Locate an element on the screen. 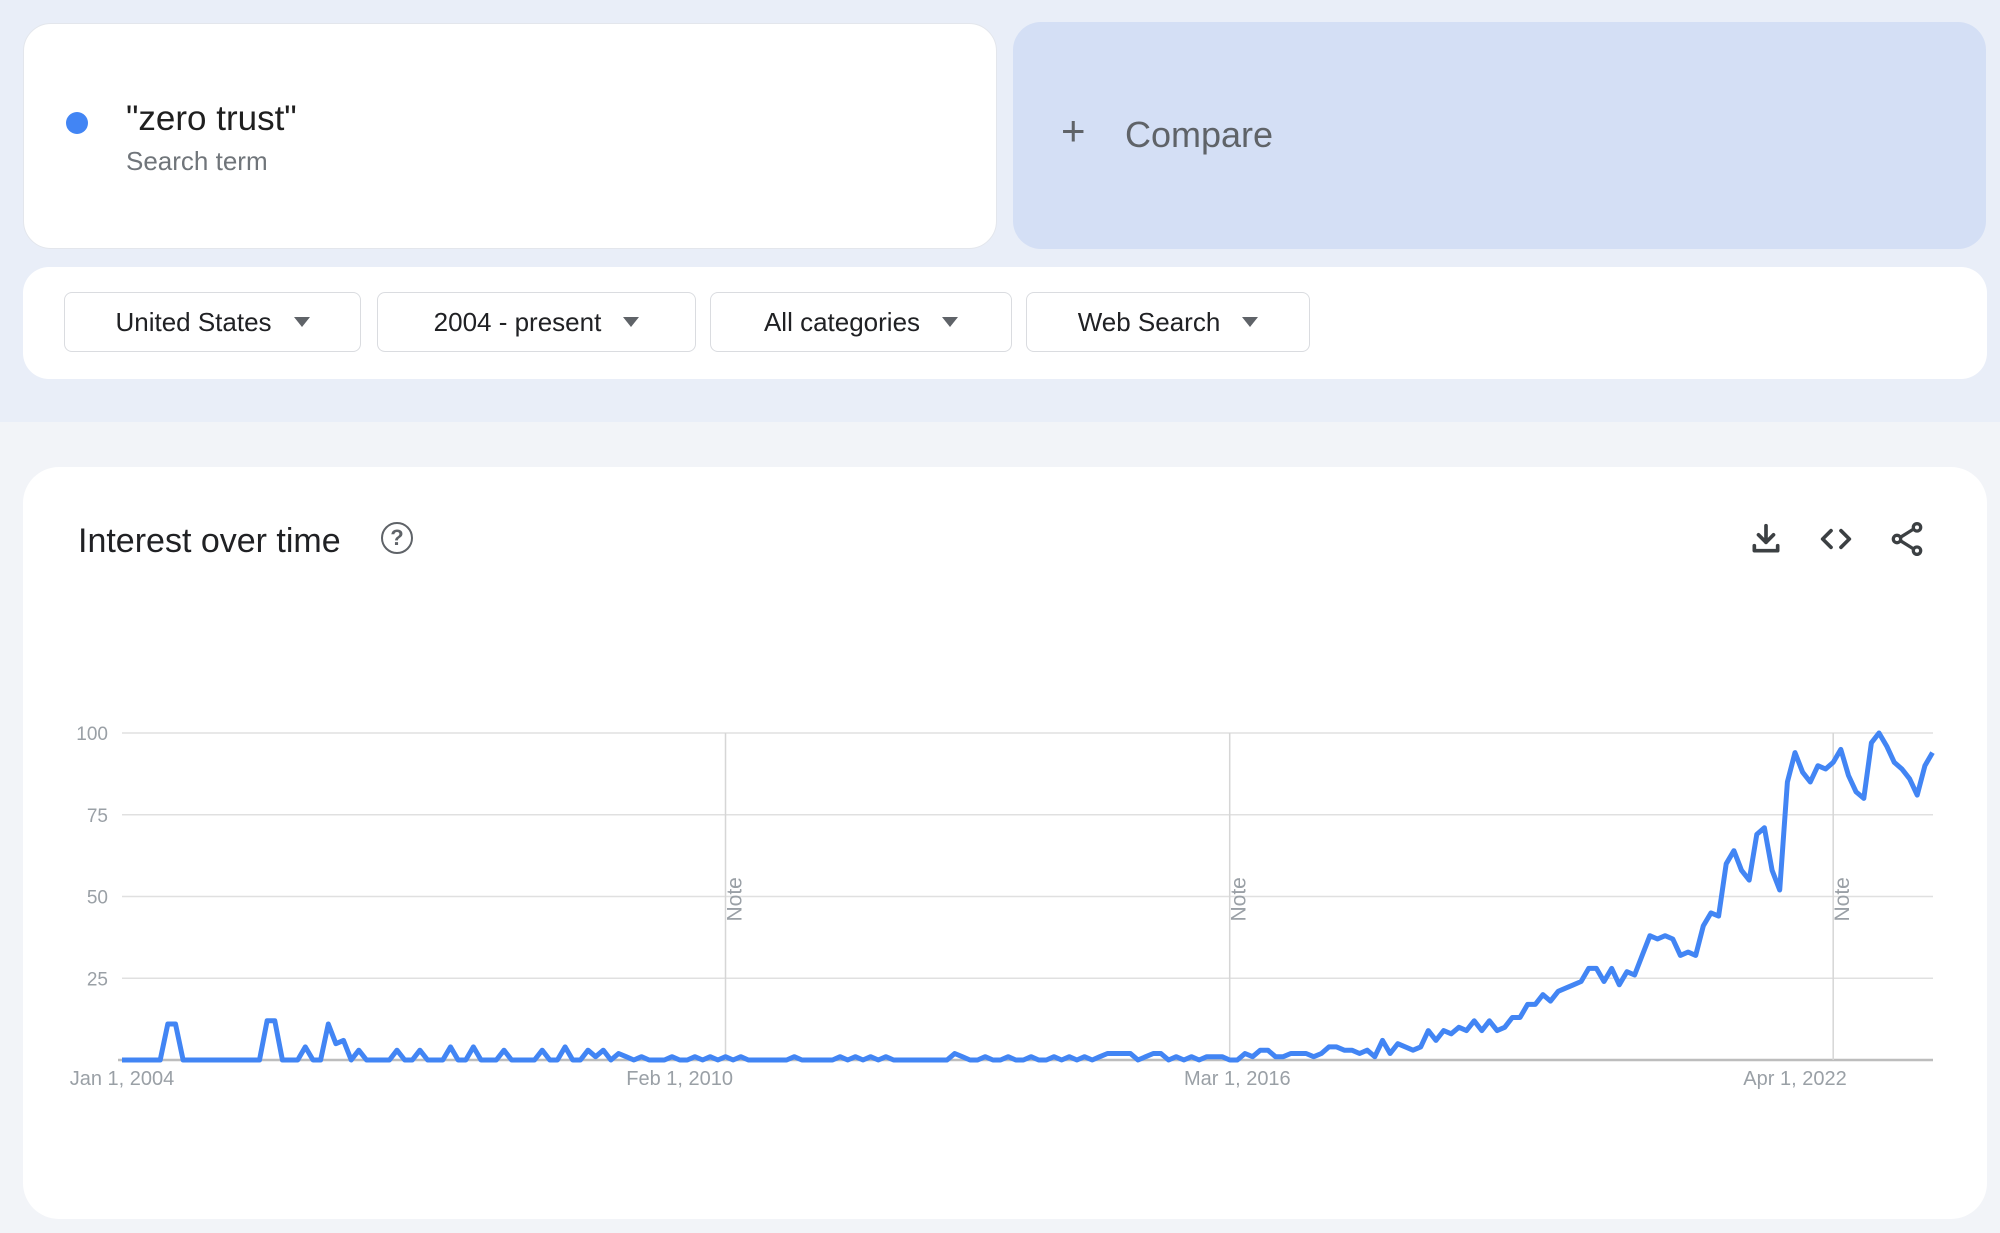  x-tick-label: Apr 1, 2022 is located at coordinates (1794, 1079).